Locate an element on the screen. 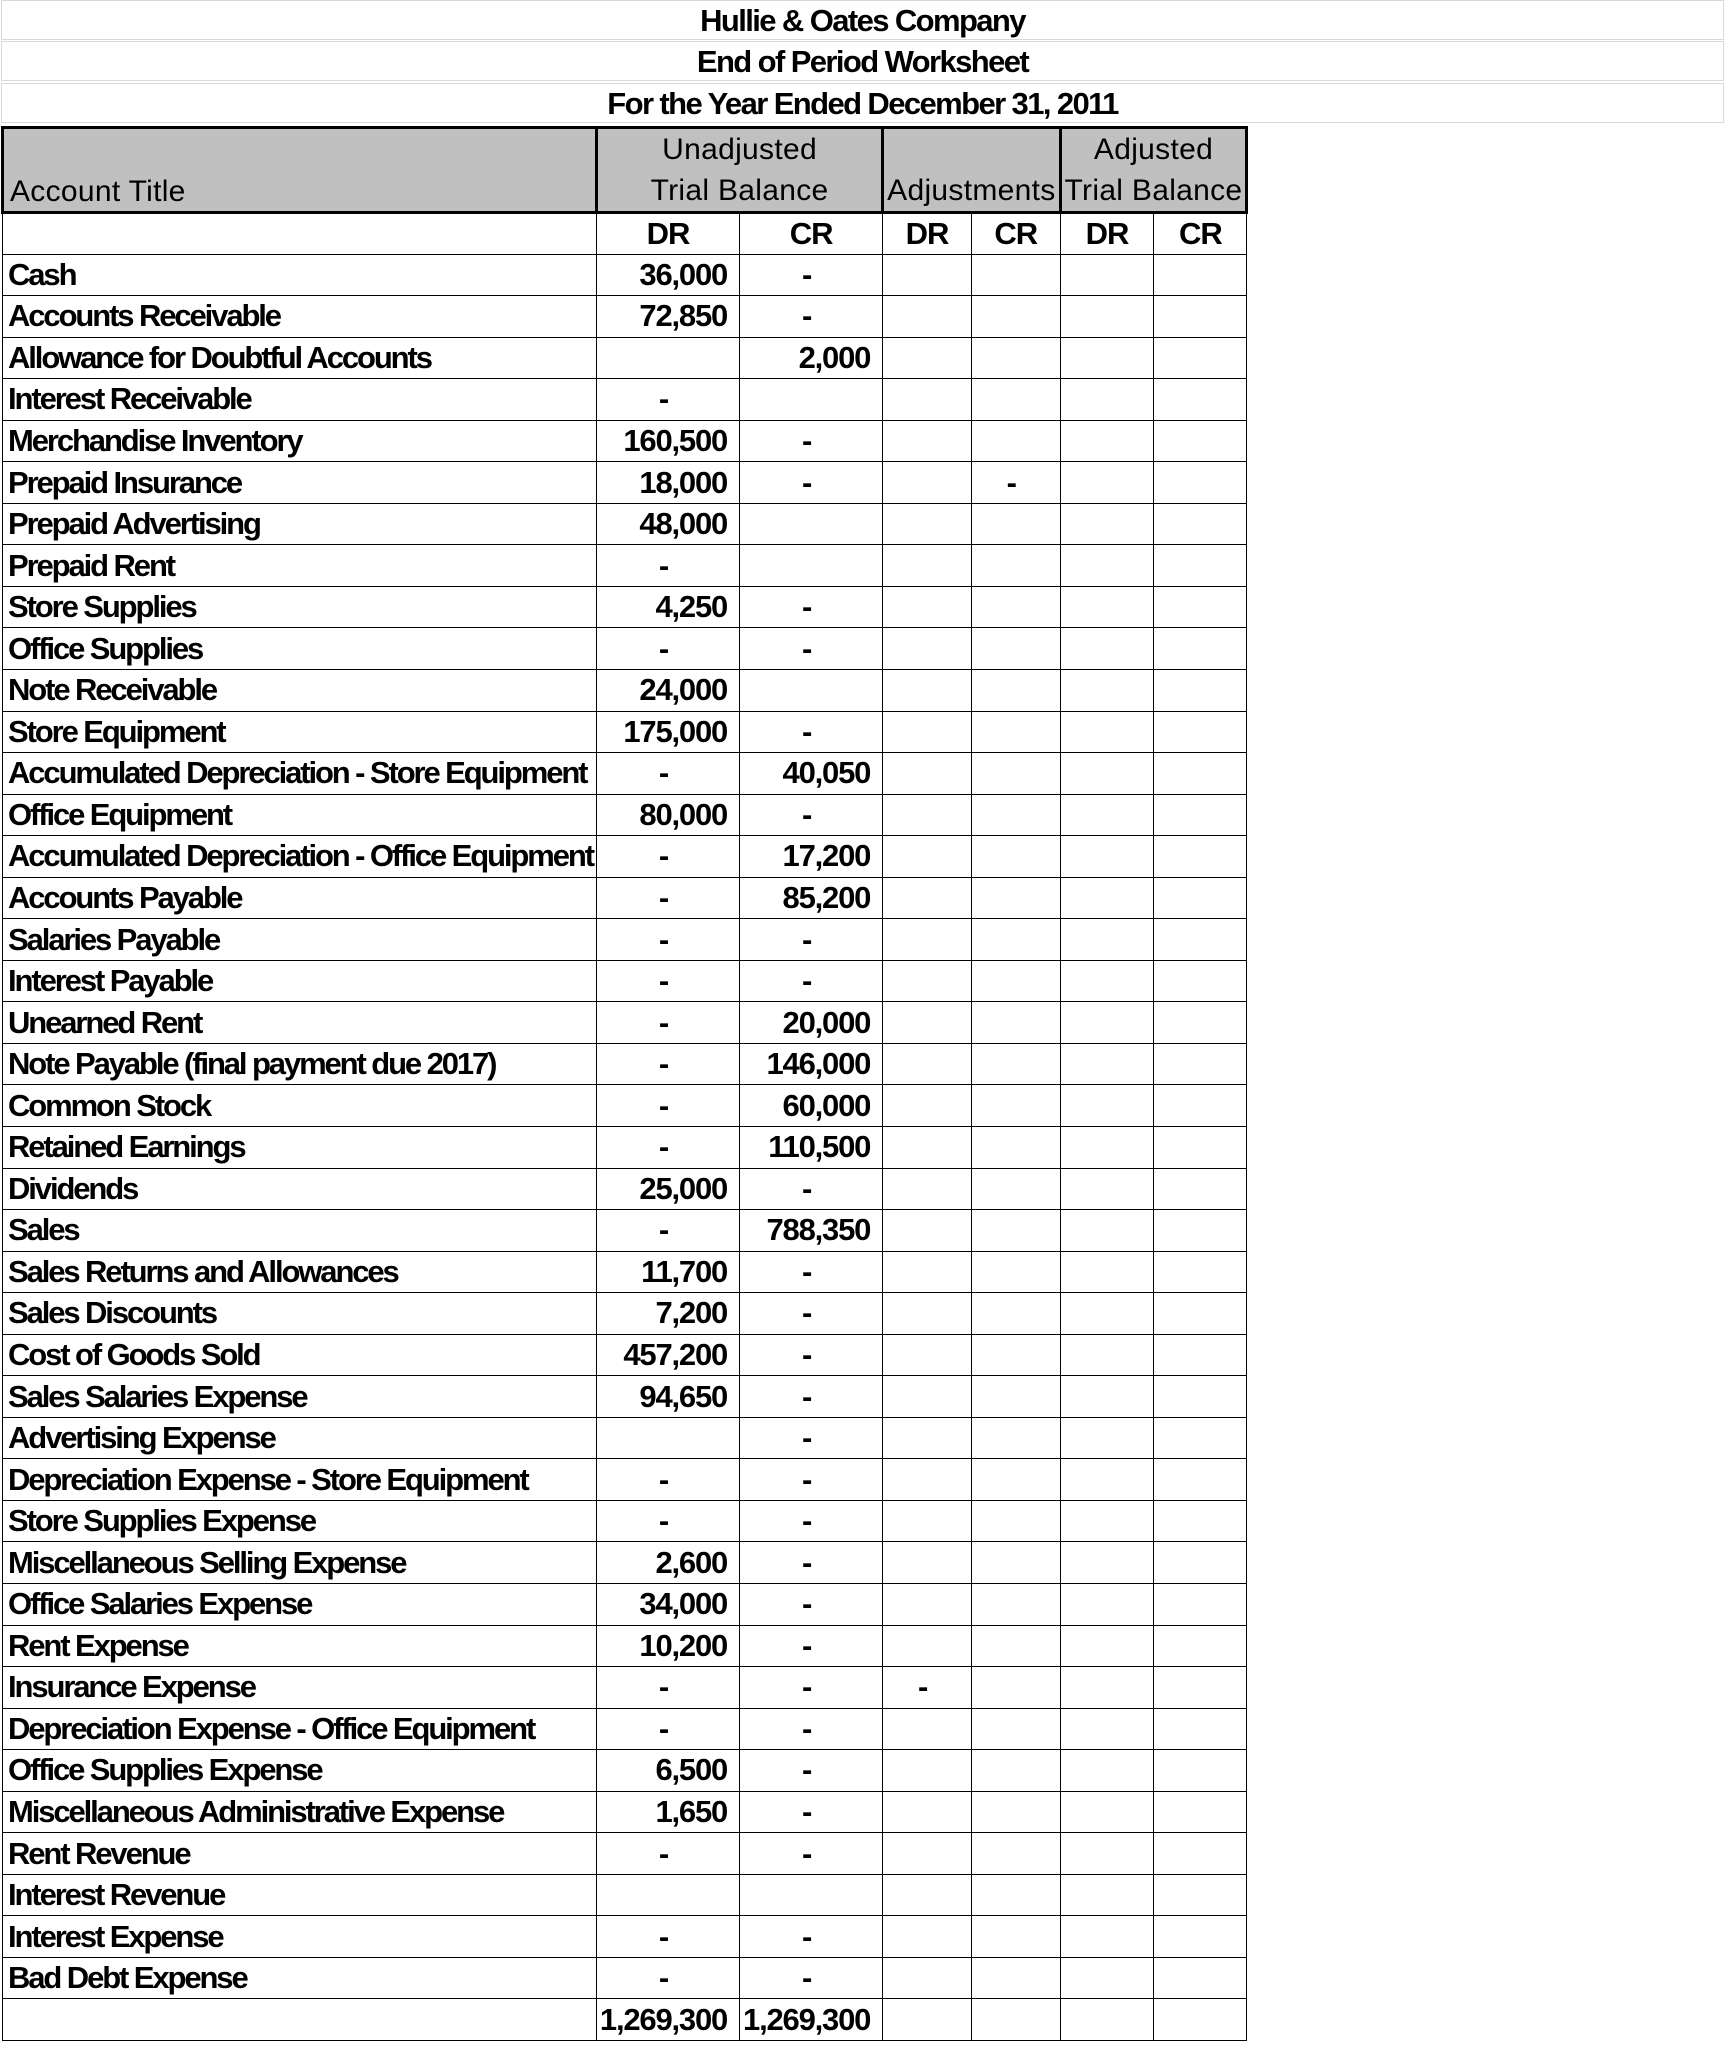 This screenshot has height=2046, width=1728. account-title-cell: Office Salaries Expense is located at coordinates (299, 1604).